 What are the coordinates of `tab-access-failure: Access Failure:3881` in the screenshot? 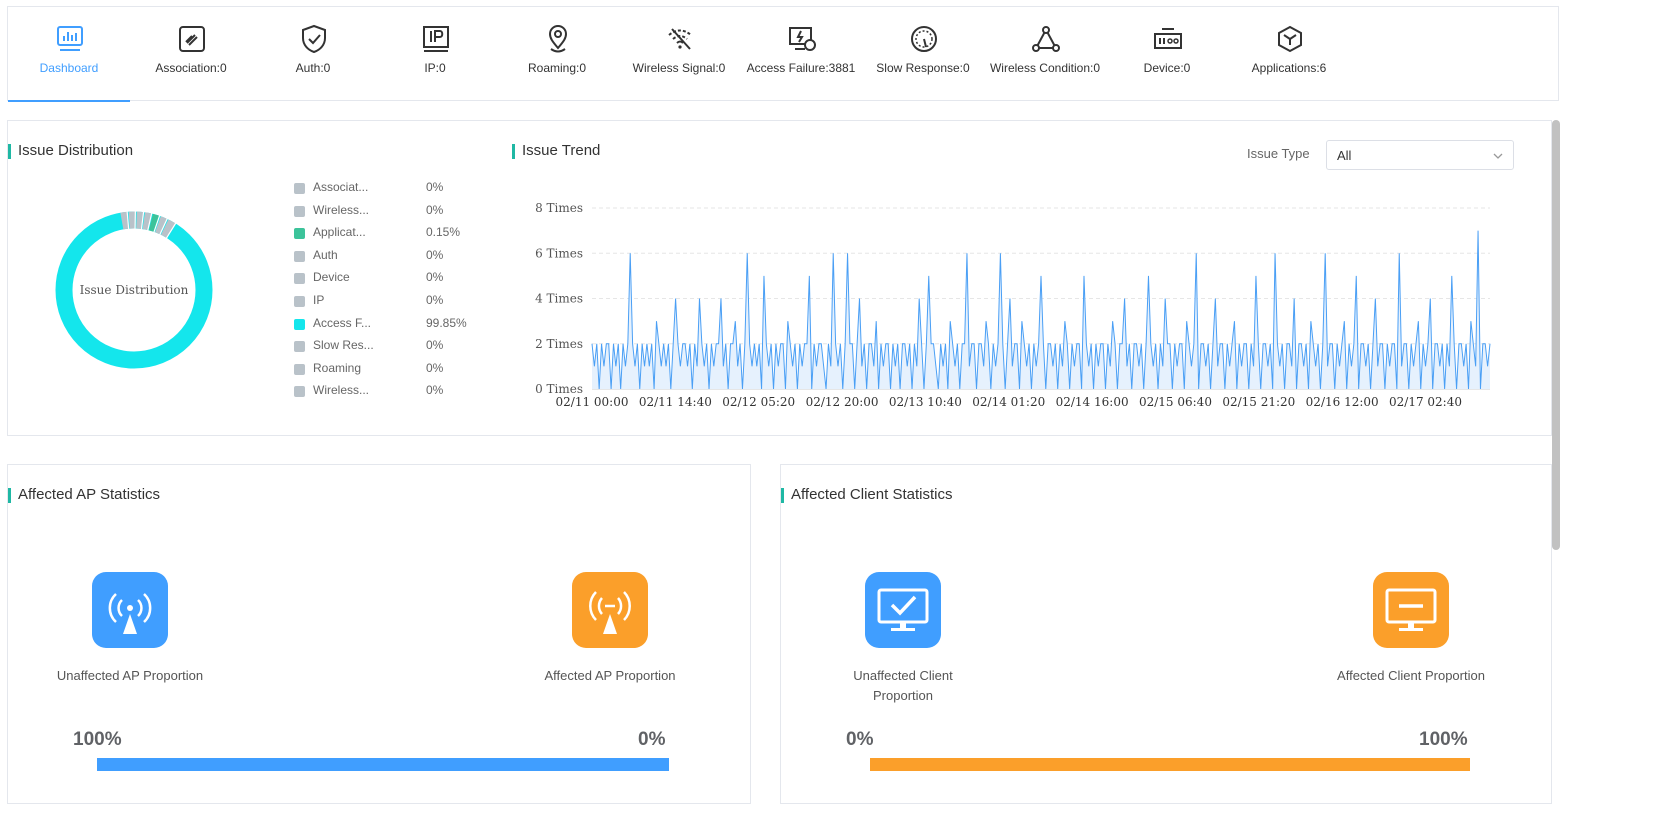 It's located at (801, 54).